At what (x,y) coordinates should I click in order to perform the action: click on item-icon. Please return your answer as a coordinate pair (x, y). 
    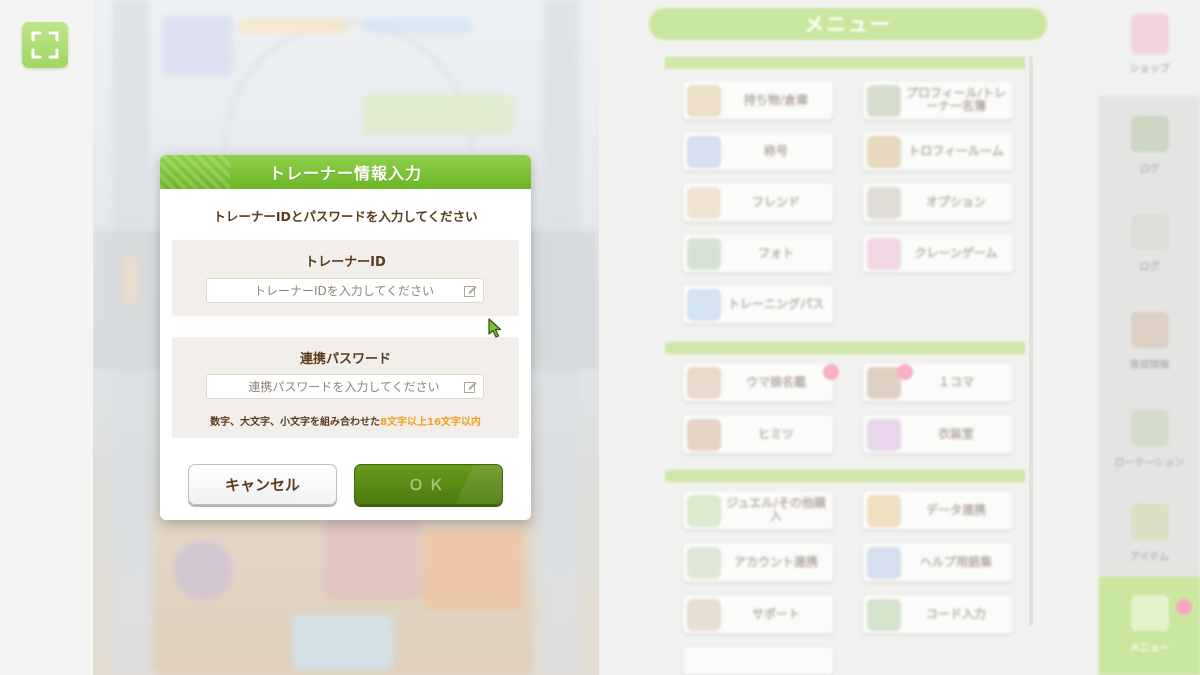
    Looking at the image, I should click on (1150, 522).